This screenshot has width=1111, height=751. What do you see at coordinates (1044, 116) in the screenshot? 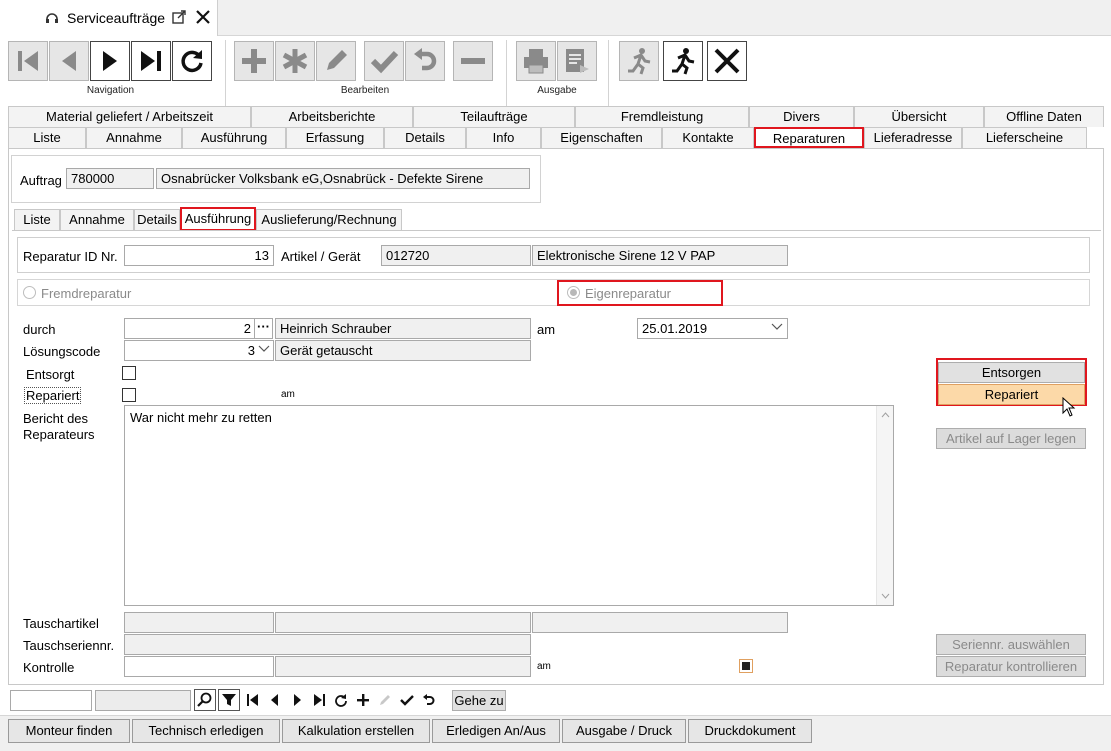
I see `tab-6: Offline Daten` at bounding box center [1044, 116].